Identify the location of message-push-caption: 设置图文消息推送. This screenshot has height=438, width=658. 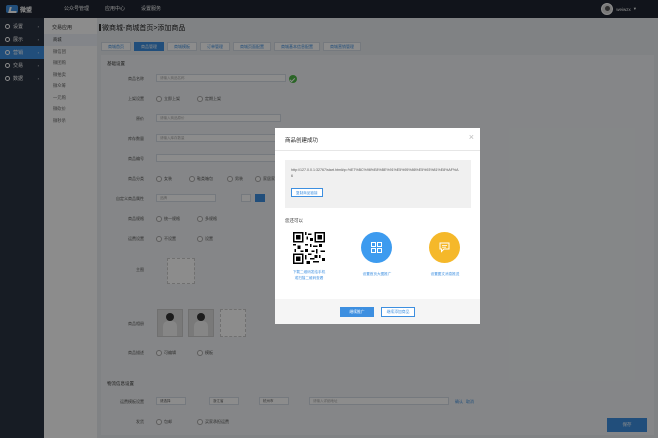
(445, 275).